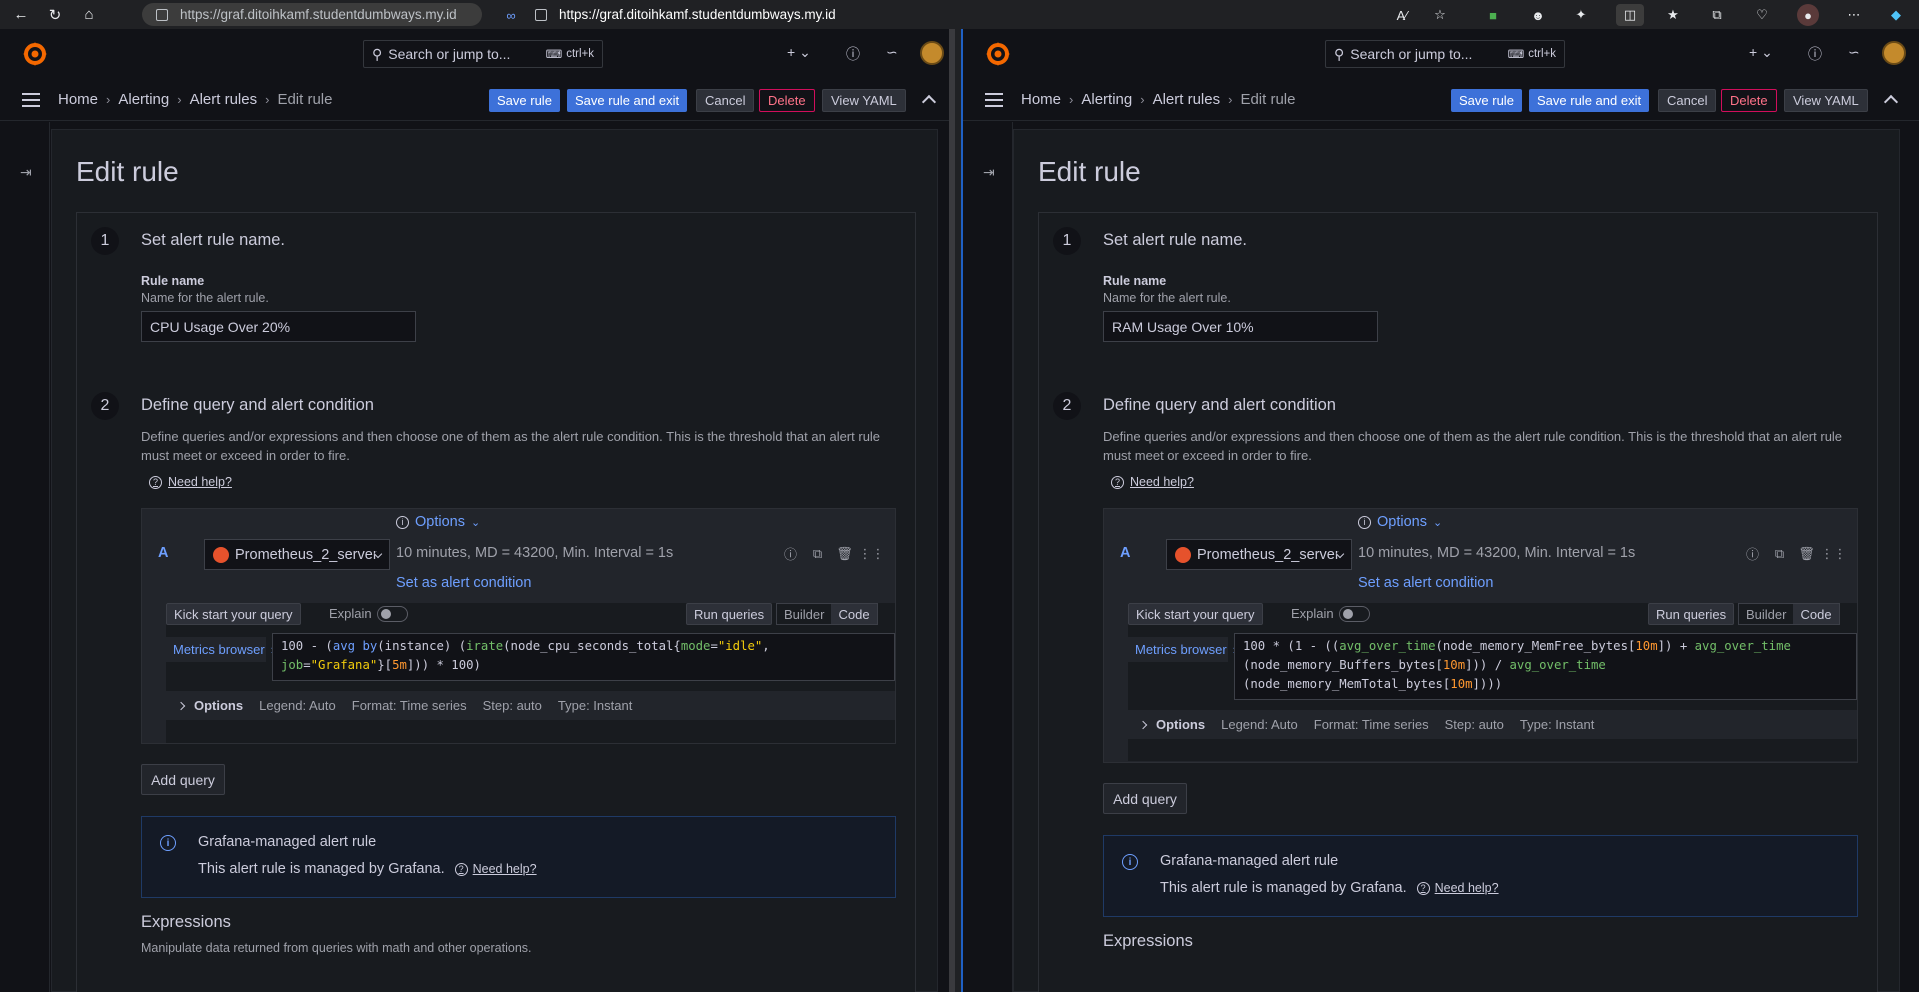 The height and width of the screenshot is (992, 1919). What do you see at coordinates (257, 405) in the screenshot?
I see `step2-title: Define query and alert condition` at bounding box center [257, 405].